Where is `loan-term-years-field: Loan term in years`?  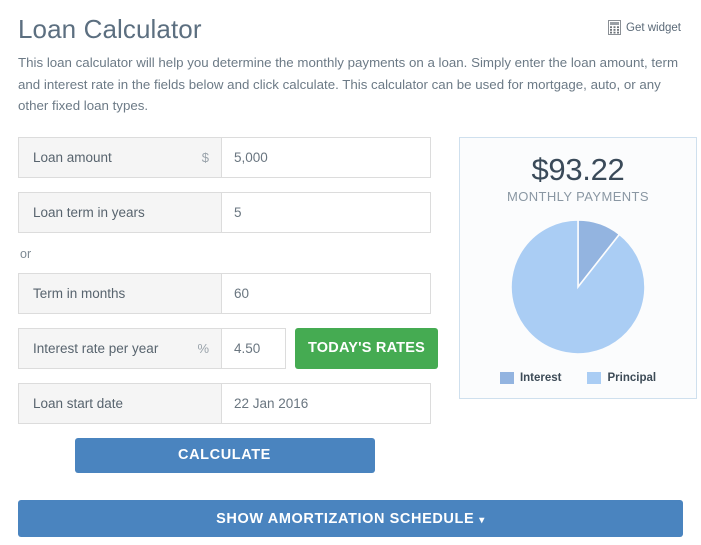 loan-term-years-field: Loan term in years is located at coordinates (224, 212).